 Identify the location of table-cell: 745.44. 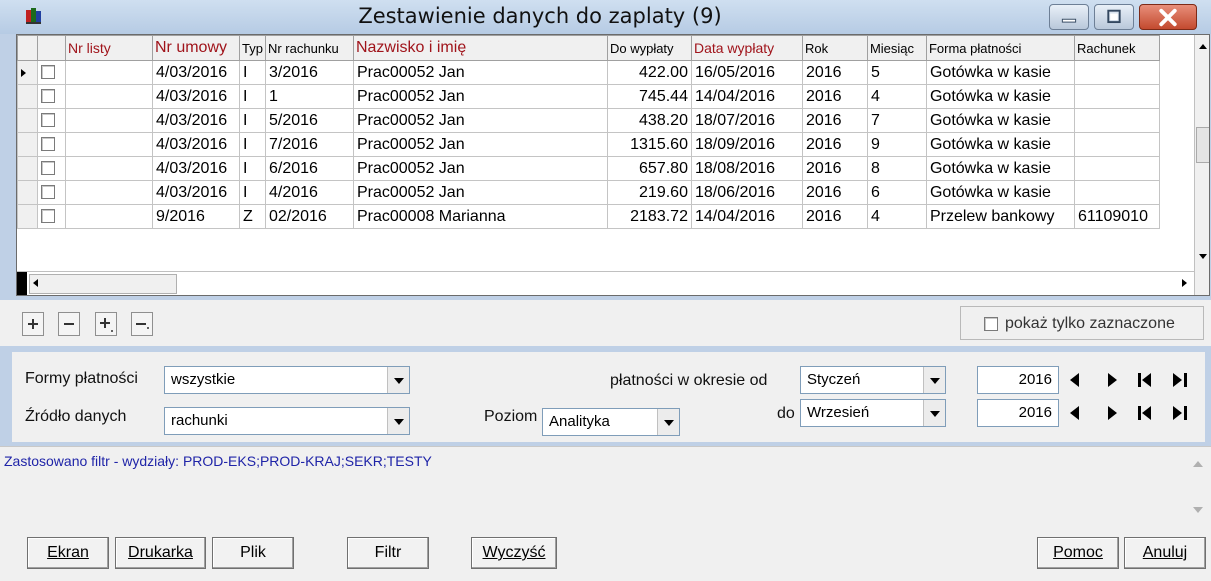
(649, 96).